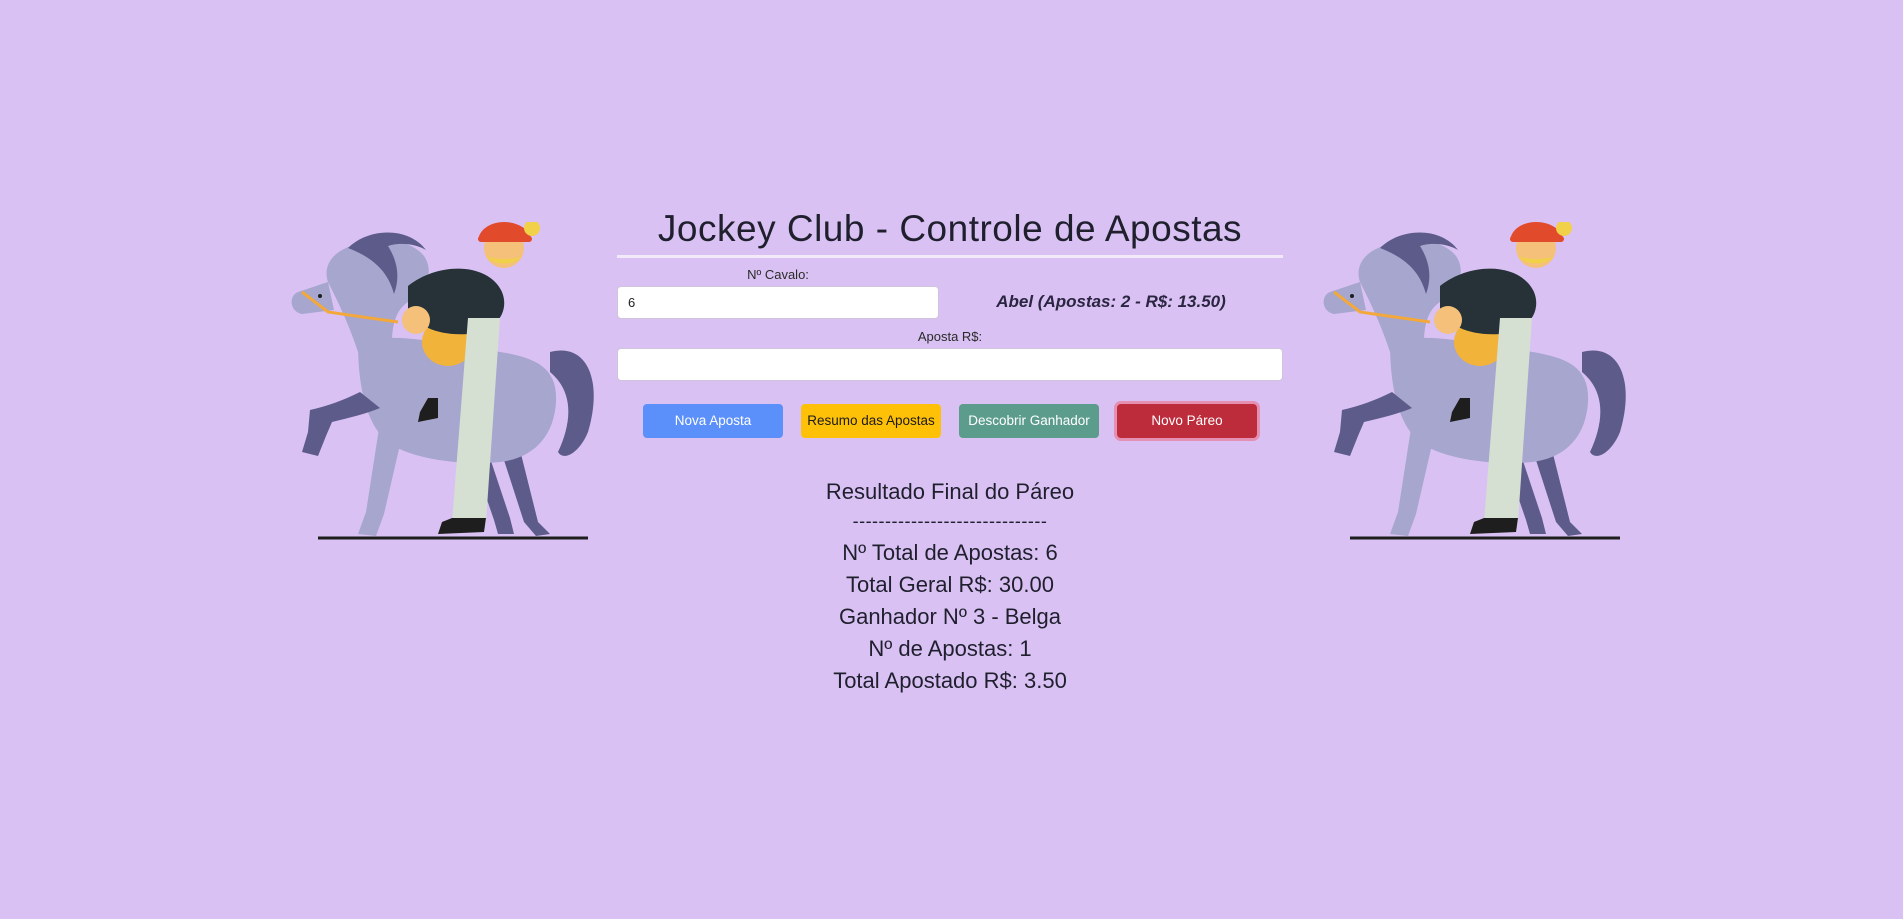  I want to click on horse-row: Nº Cavalo: Abel (Apostas: 2 - R$: 13.50), so click(950, 293).